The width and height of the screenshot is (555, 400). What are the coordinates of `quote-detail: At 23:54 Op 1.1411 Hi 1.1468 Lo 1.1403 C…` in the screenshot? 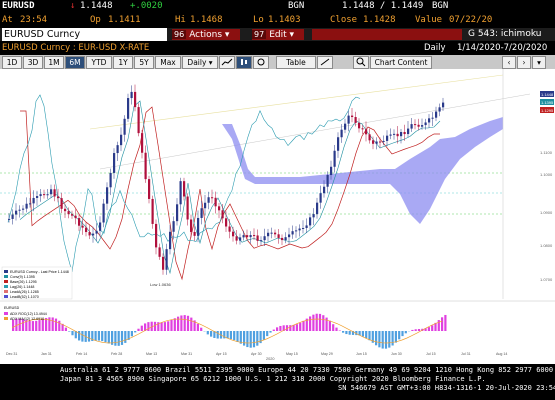 It's located at (277, 21).